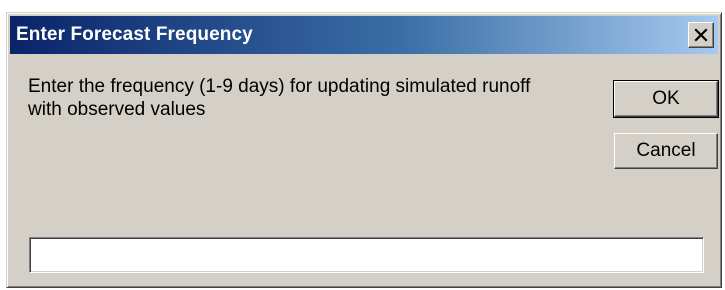 This screenshot has width=725, height=290. I want to click on close-button, so click(701, 35).